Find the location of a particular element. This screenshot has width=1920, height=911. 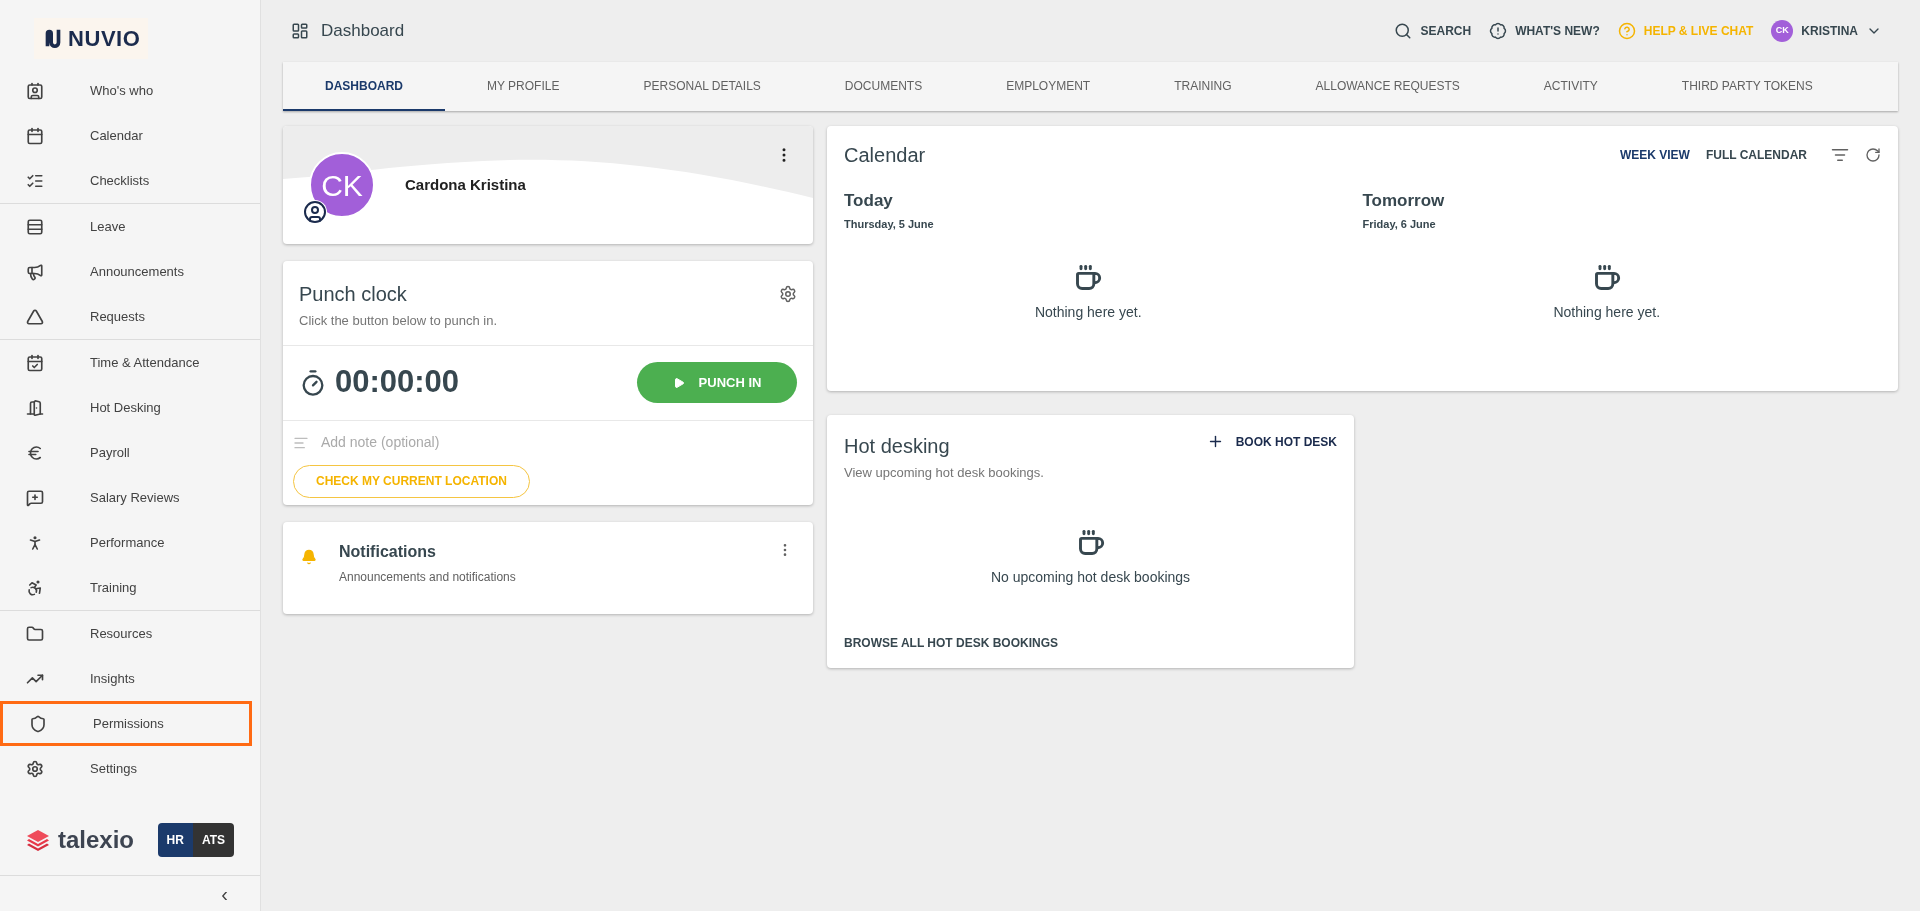

card-subtitle: Announcements and notifications is located at coordinates (427, 577).